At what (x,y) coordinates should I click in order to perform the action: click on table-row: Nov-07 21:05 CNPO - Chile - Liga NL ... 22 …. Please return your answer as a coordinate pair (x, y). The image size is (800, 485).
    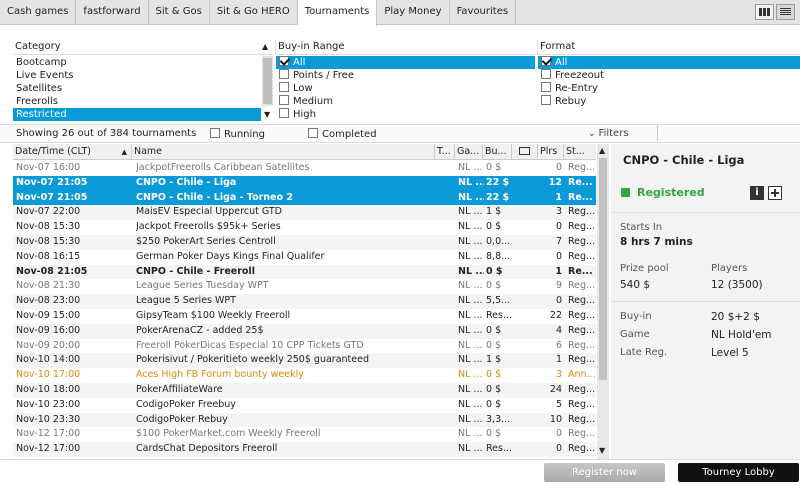
    Looking at the image, I should click on (304, 183).